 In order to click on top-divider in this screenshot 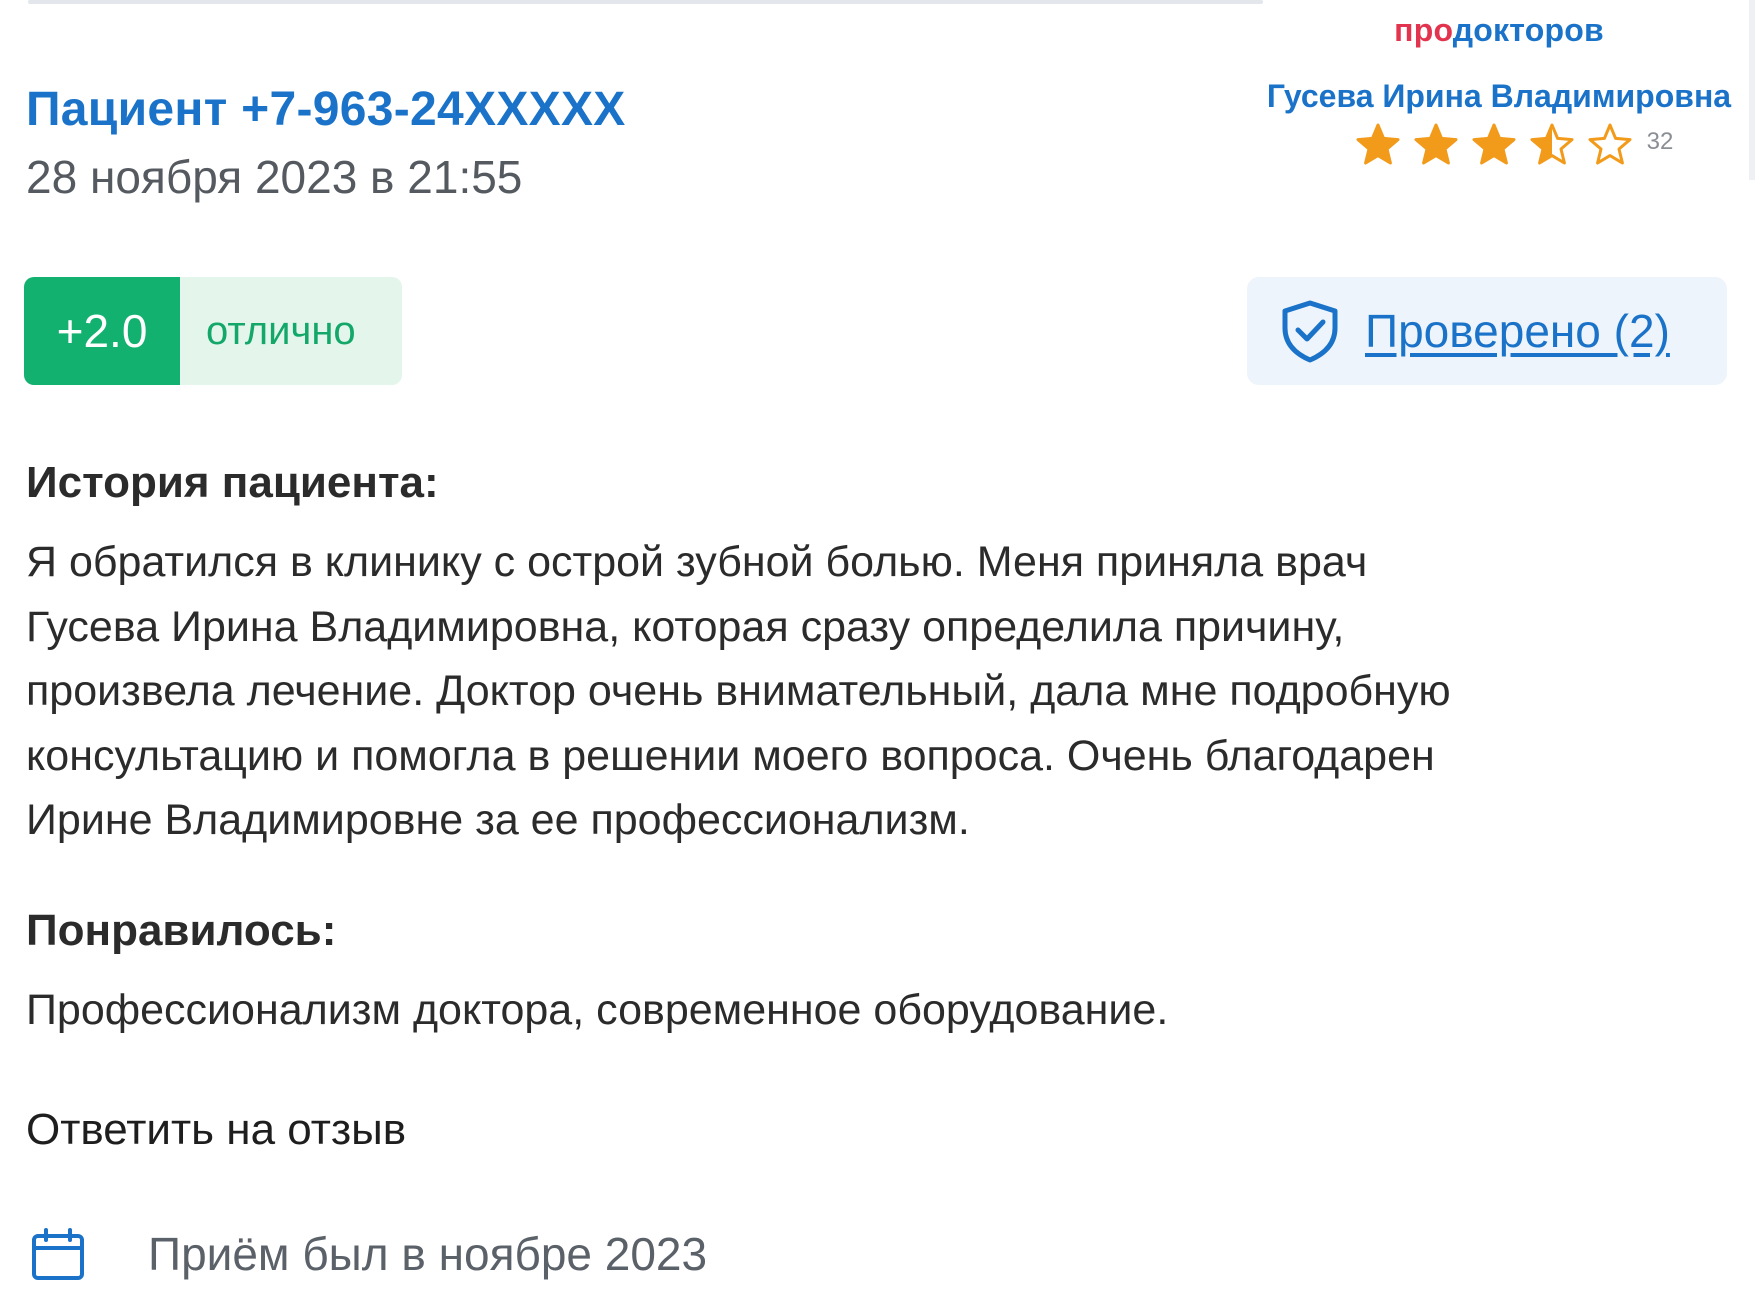, I will do `click(645, 2)`.